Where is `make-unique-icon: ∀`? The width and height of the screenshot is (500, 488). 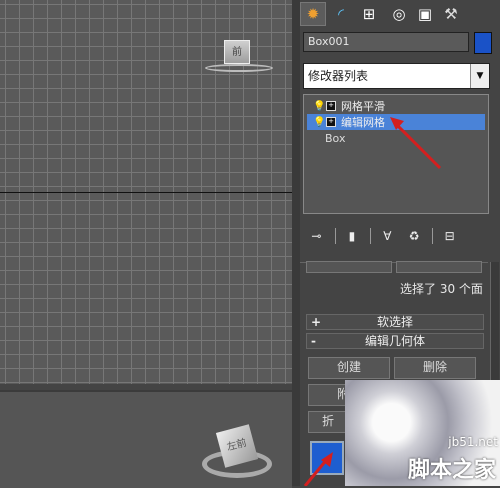 make-unique-icon: ∀ is located at coordinates (387, 236).